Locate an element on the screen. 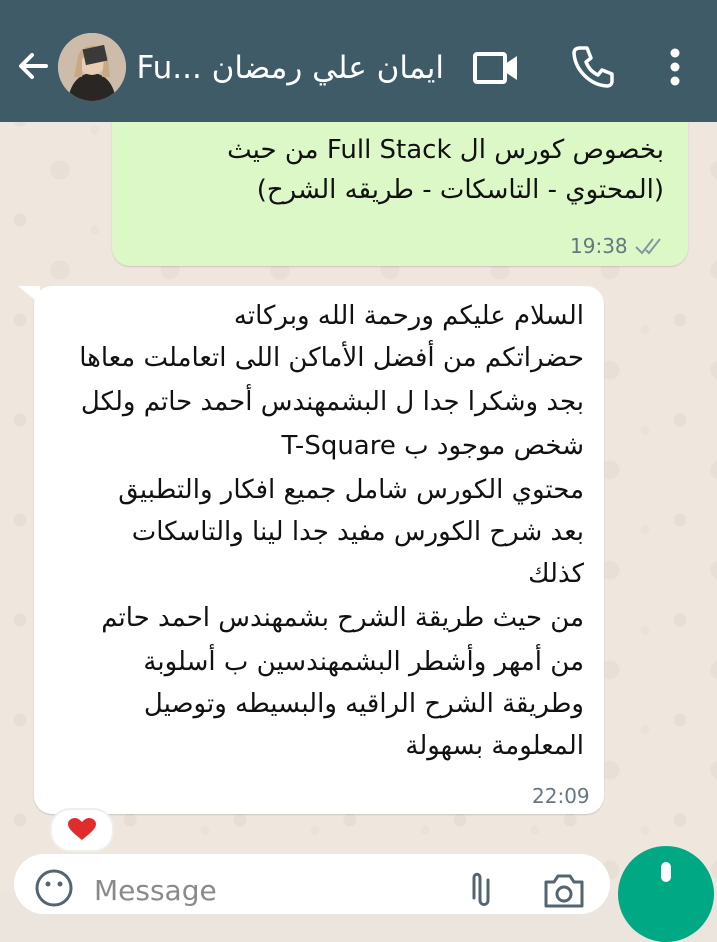 Image resolution: width=717 pixels, height=942 pixels. message-line: من أمهر وأشطر البشمهندسين ب أسلوبة is located at coordinates (363, 662).